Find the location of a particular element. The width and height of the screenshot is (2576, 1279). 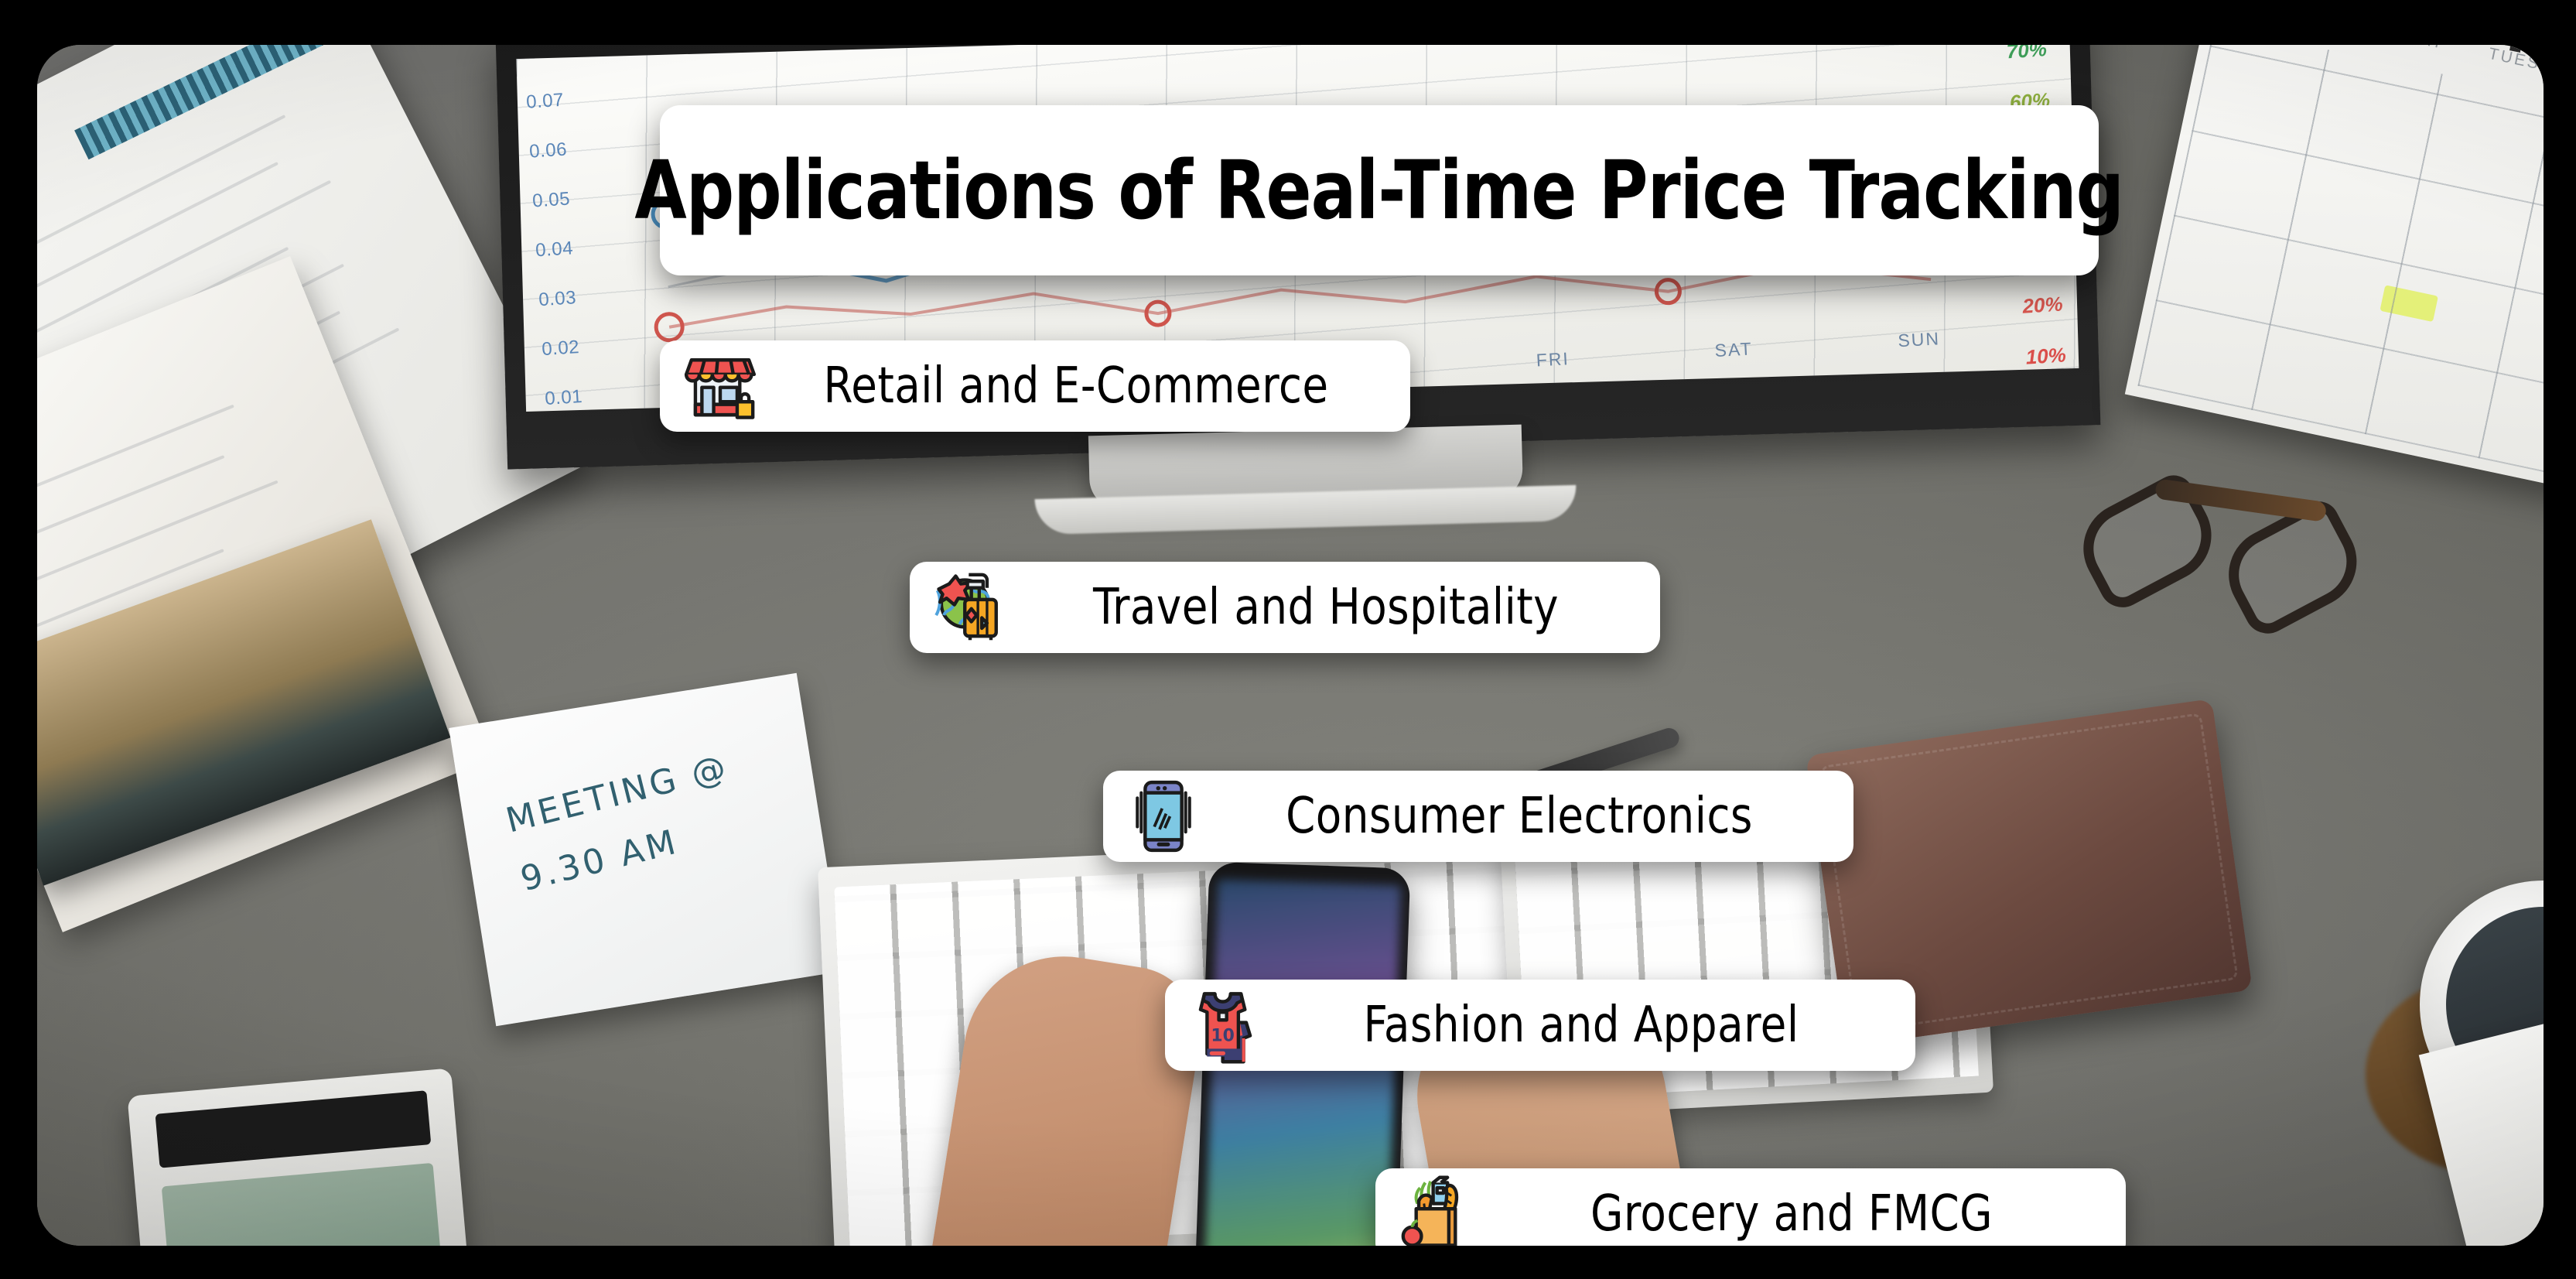

list-item-label: Consumer Electronics is located at coordinates (1519, 816).